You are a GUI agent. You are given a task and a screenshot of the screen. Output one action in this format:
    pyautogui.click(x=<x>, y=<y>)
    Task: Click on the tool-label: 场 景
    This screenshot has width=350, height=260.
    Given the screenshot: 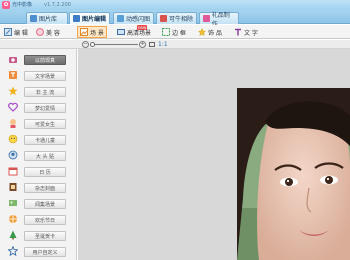 What is the action you would take?
    pyautogui.click(x=97, y=33)
    